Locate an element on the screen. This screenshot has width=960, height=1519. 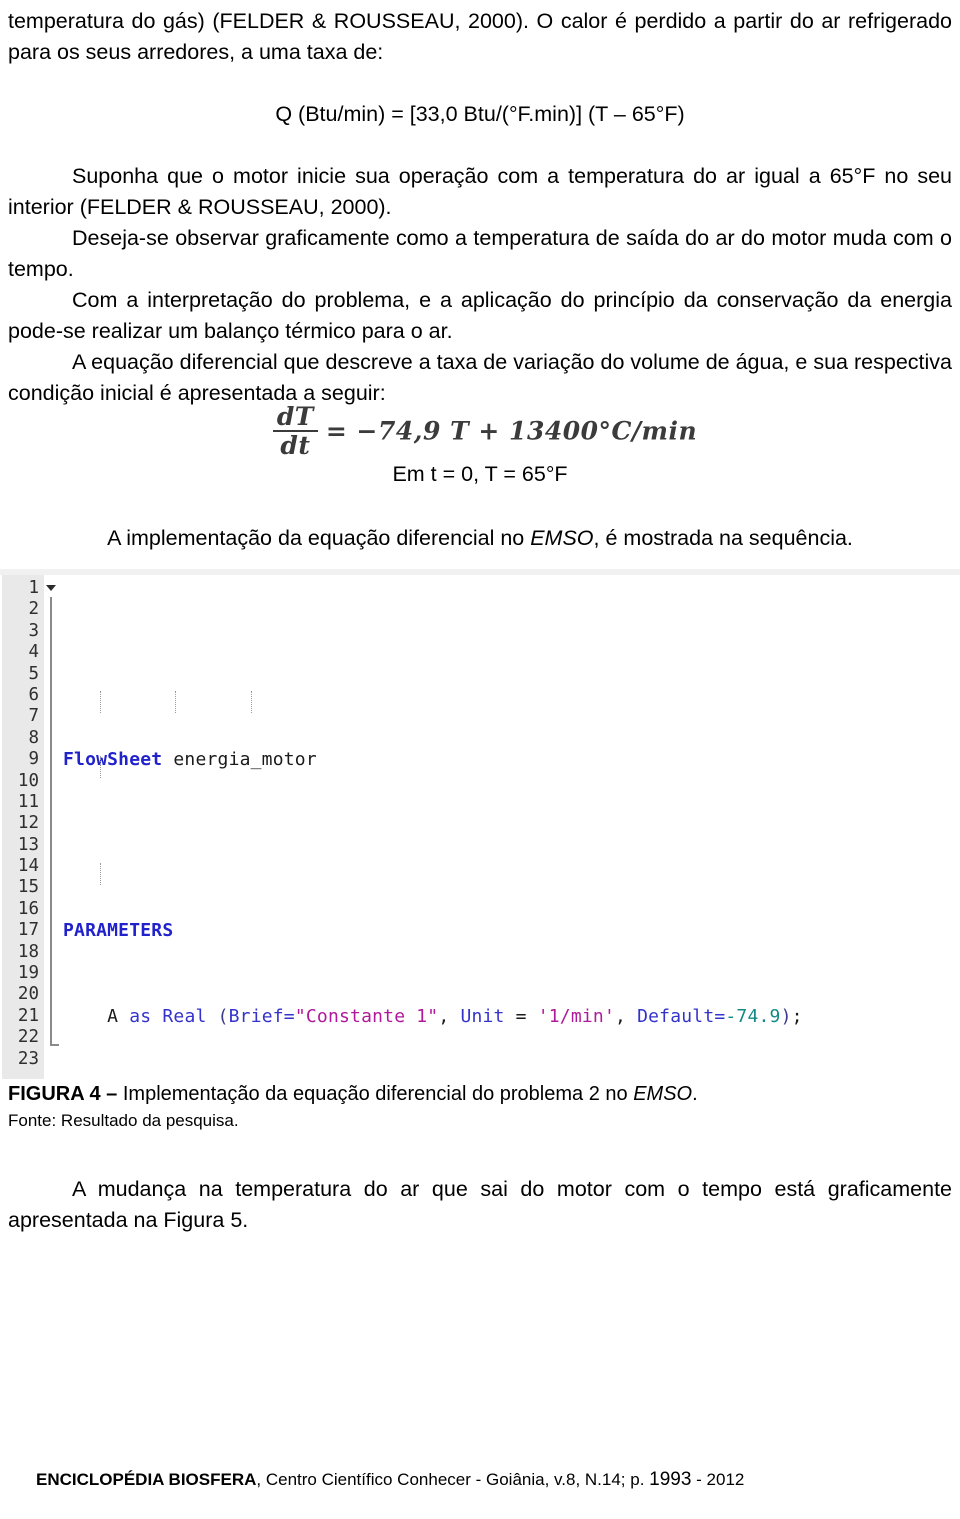
code-folding-column is located at coordinates (52, 827).